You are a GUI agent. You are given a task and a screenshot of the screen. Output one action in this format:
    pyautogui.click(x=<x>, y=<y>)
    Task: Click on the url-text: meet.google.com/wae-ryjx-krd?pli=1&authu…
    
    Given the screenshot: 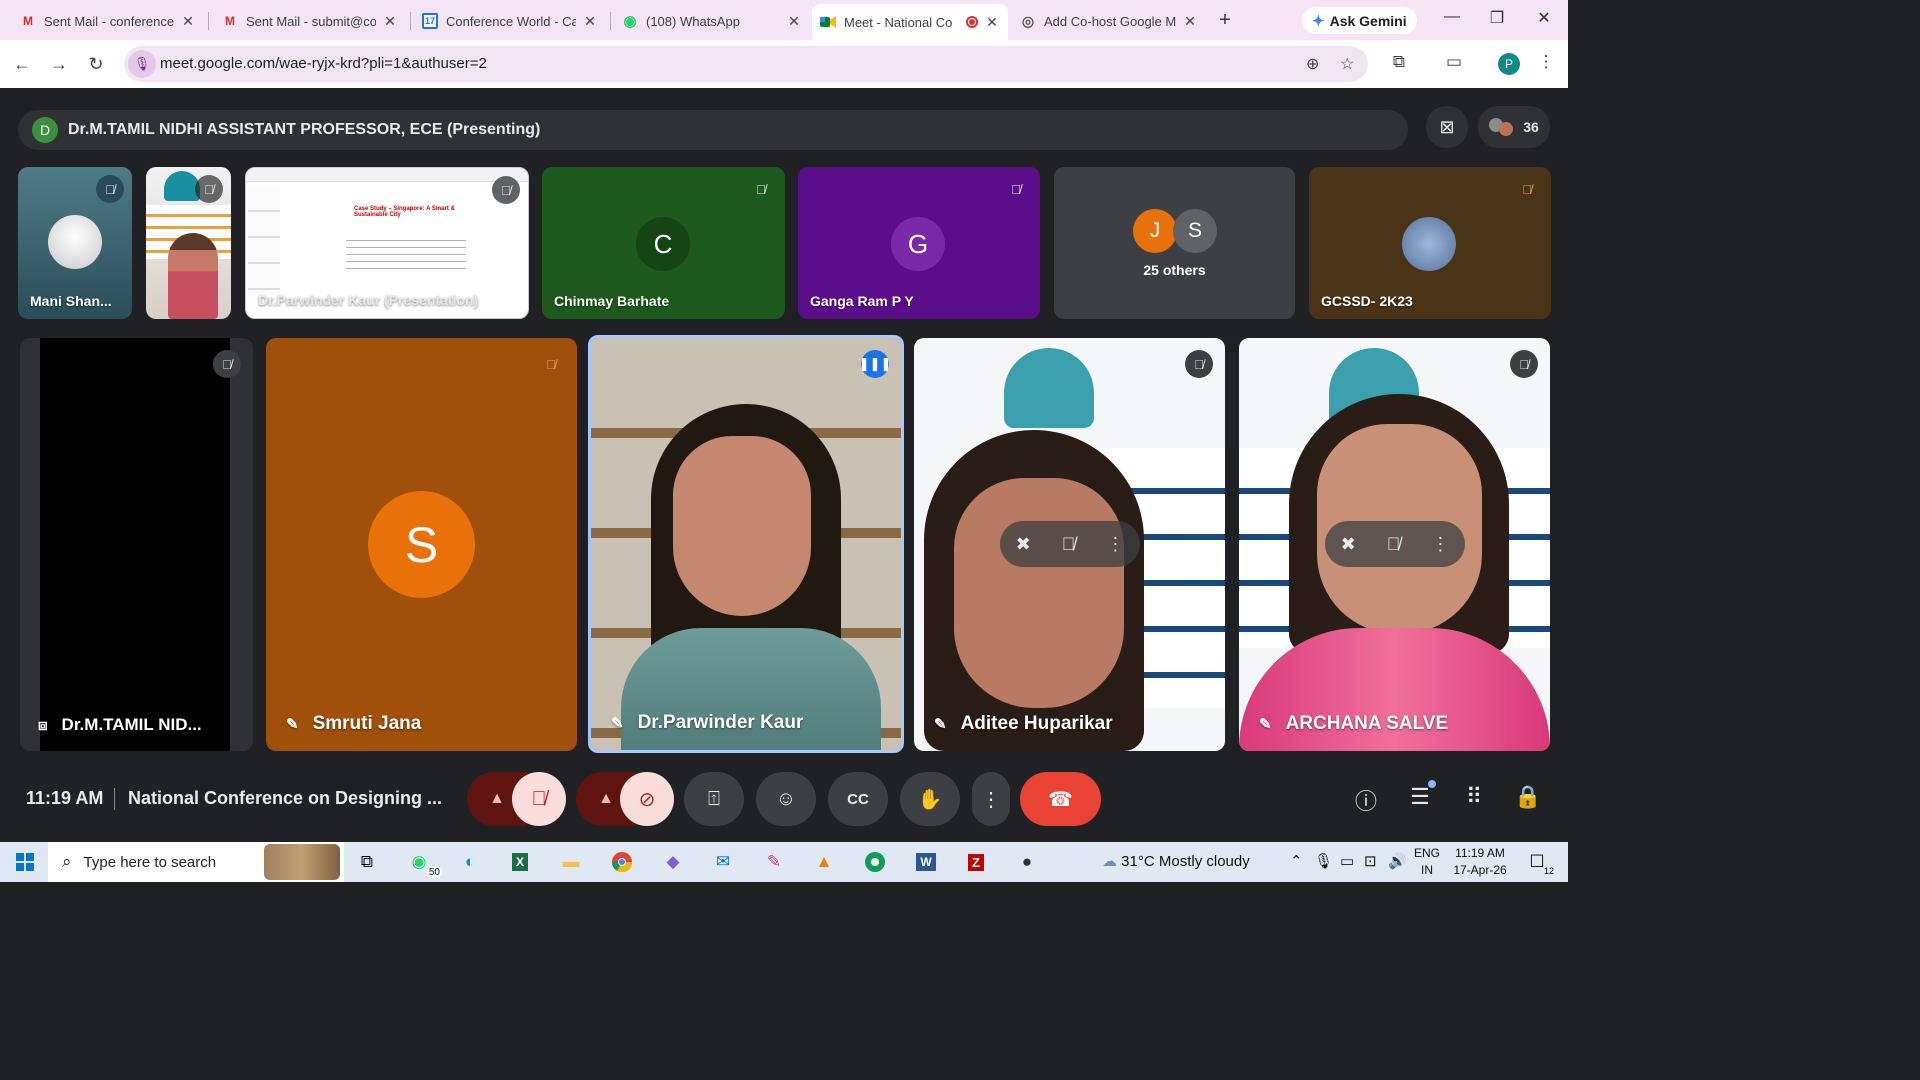 What is the action you would take?
    pyautogui.click(x=323, y=63)
    